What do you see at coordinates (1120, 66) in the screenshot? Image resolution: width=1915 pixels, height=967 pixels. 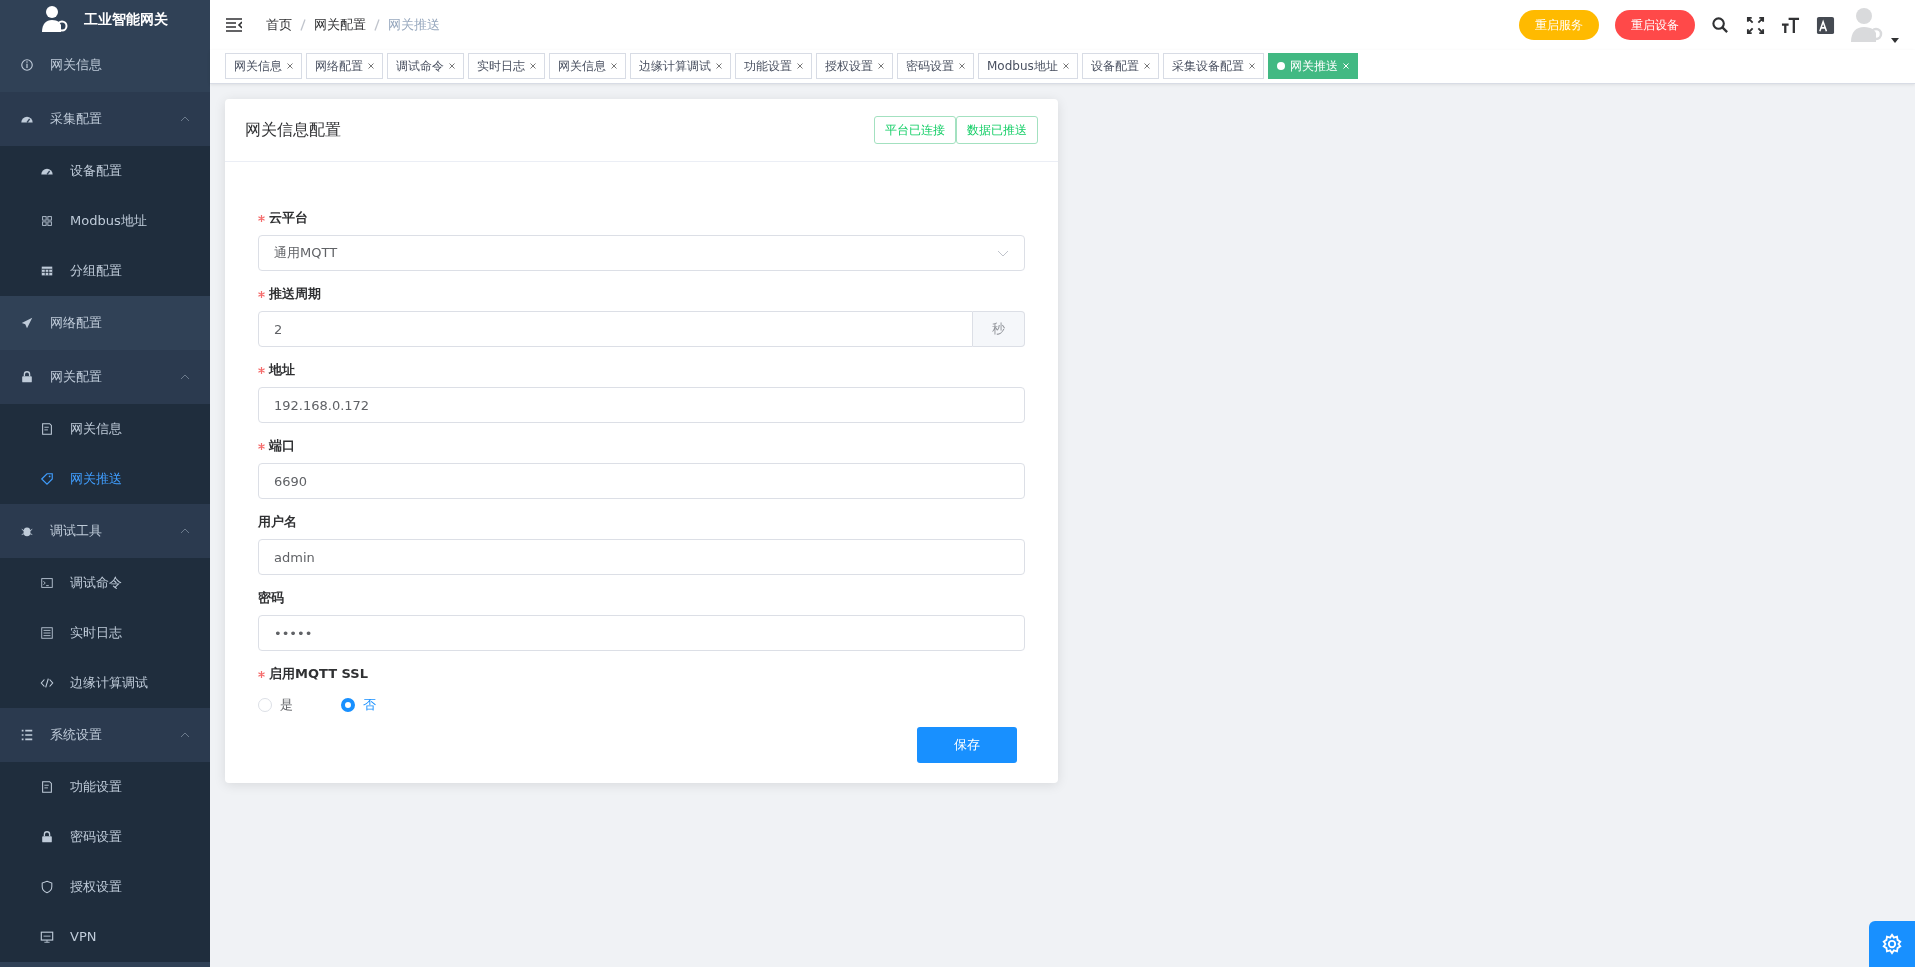 I see `tab: 设备配置` at bounding box center [1120, 66].